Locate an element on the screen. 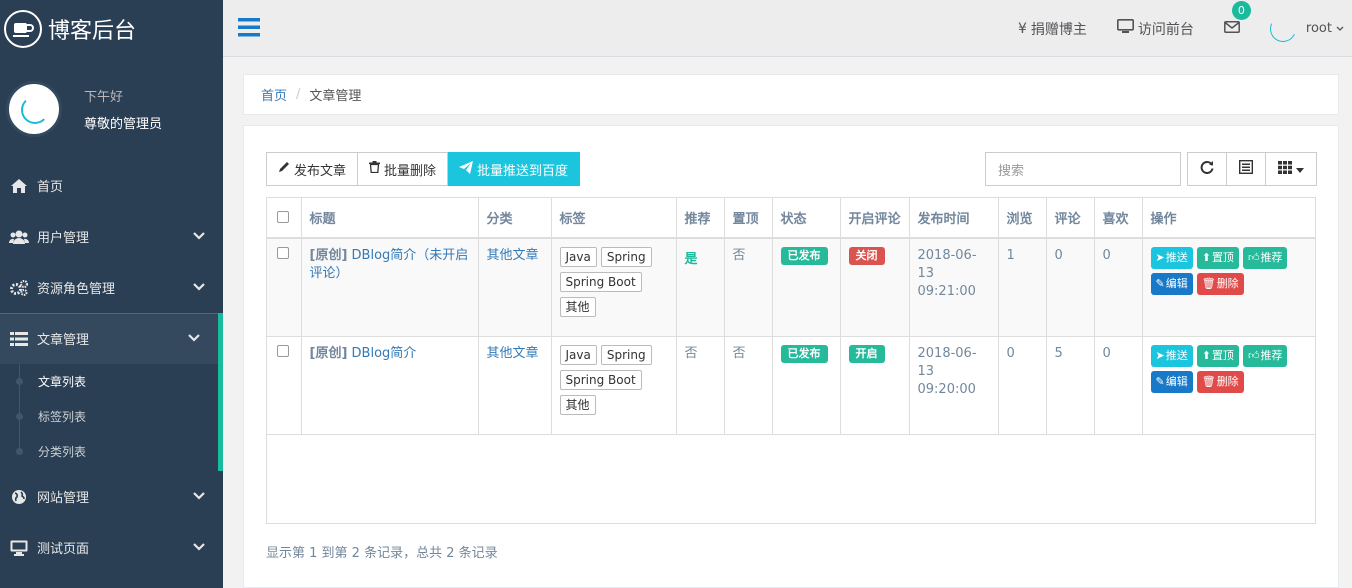  column-header: 开启评论 is located at coordinates (875, 218).